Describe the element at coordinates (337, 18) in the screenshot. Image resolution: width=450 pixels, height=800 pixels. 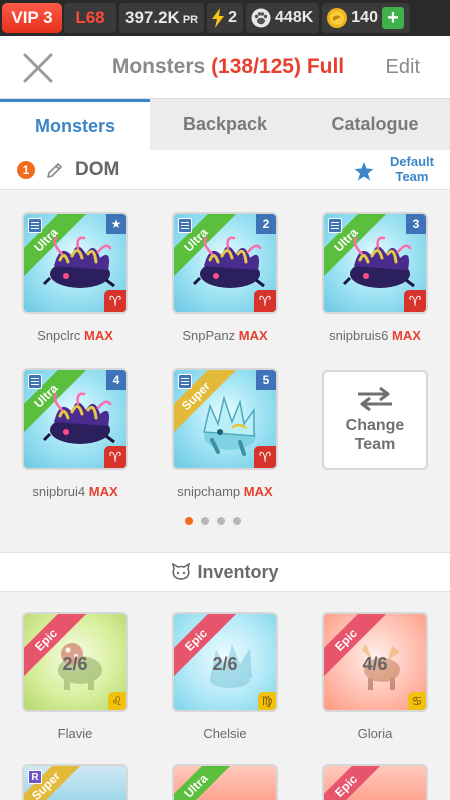
I see `coin-icon` at that location.